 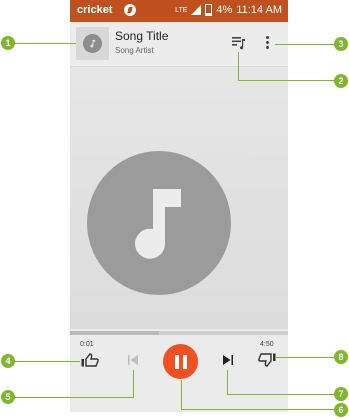 I want to click on callout-line-2a, so click(x=238, y=66).